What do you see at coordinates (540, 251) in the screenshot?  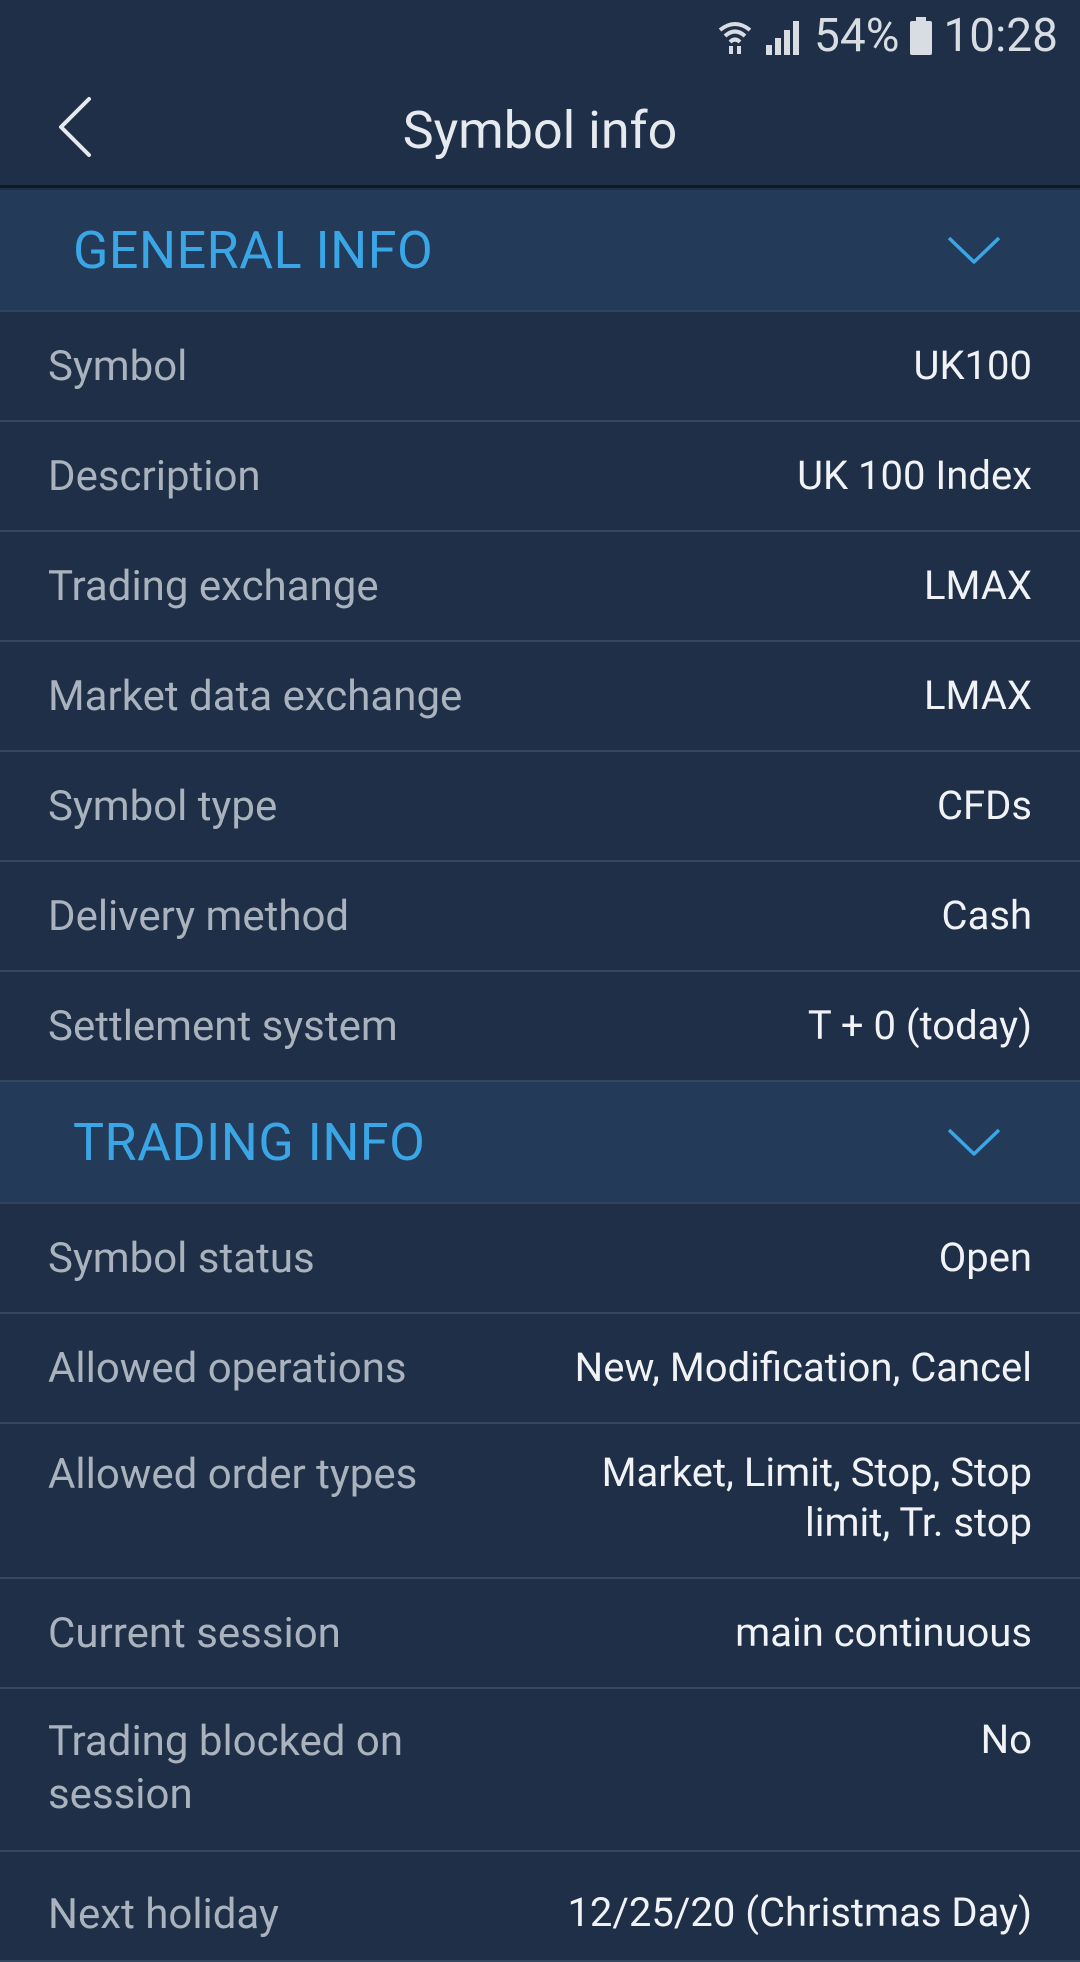 I see `section-header-general-info: GENERAL INFO` at bounding box center [540, 251].